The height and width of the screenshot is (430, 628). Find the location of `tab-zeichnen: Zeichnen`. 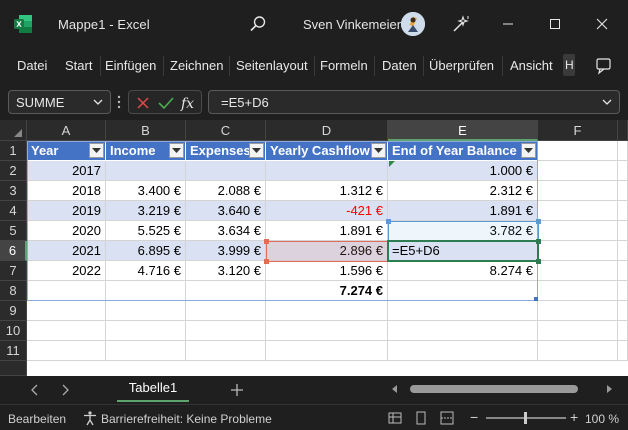

tab-zeichnen: Zeichnen is located at coordinates (196, 65).